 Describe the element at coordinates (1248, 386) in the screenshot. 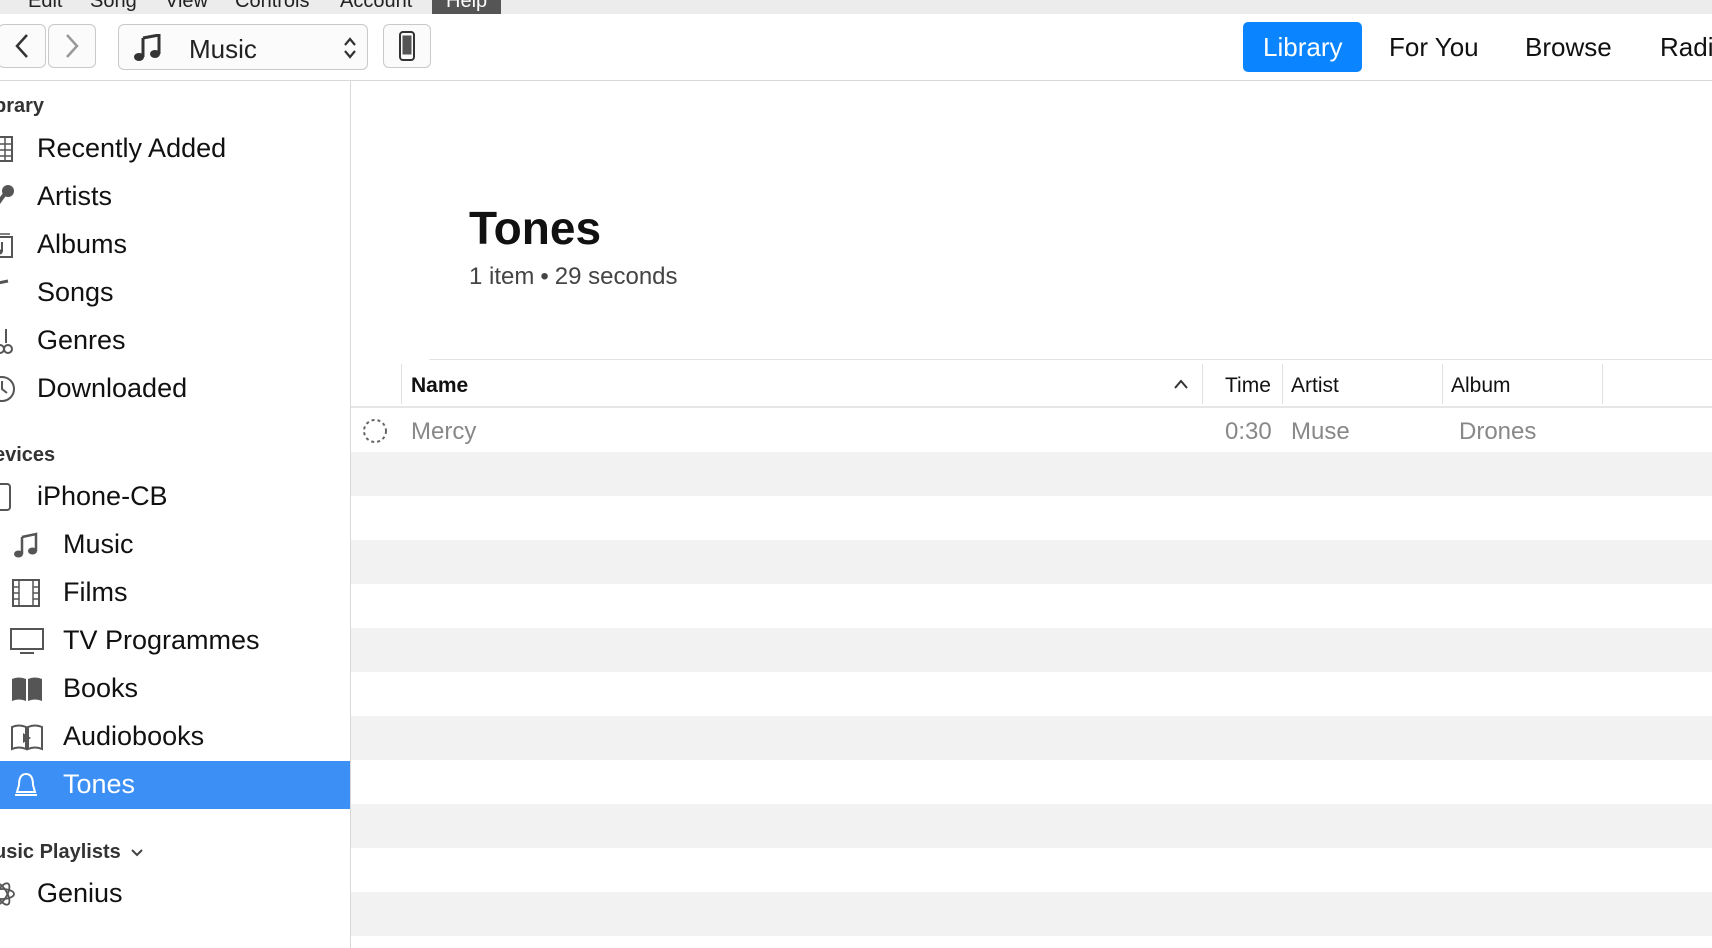

I see `column-header-time: Time` at that location.